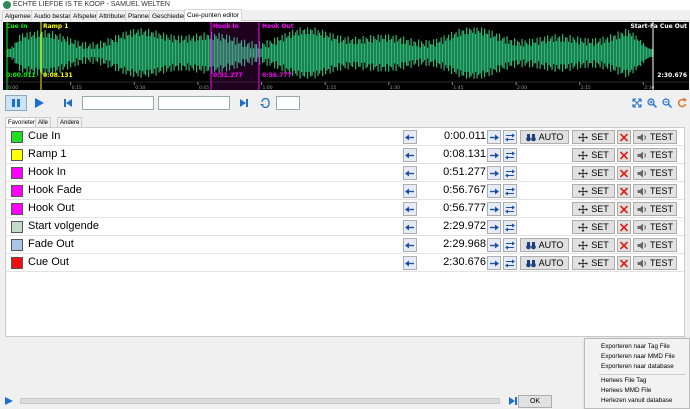 The height and width of the screenshot is (409, 690). Describe the element at coordinates (666, 103) in the screenshot. I see `zoom-out-button` at that location.